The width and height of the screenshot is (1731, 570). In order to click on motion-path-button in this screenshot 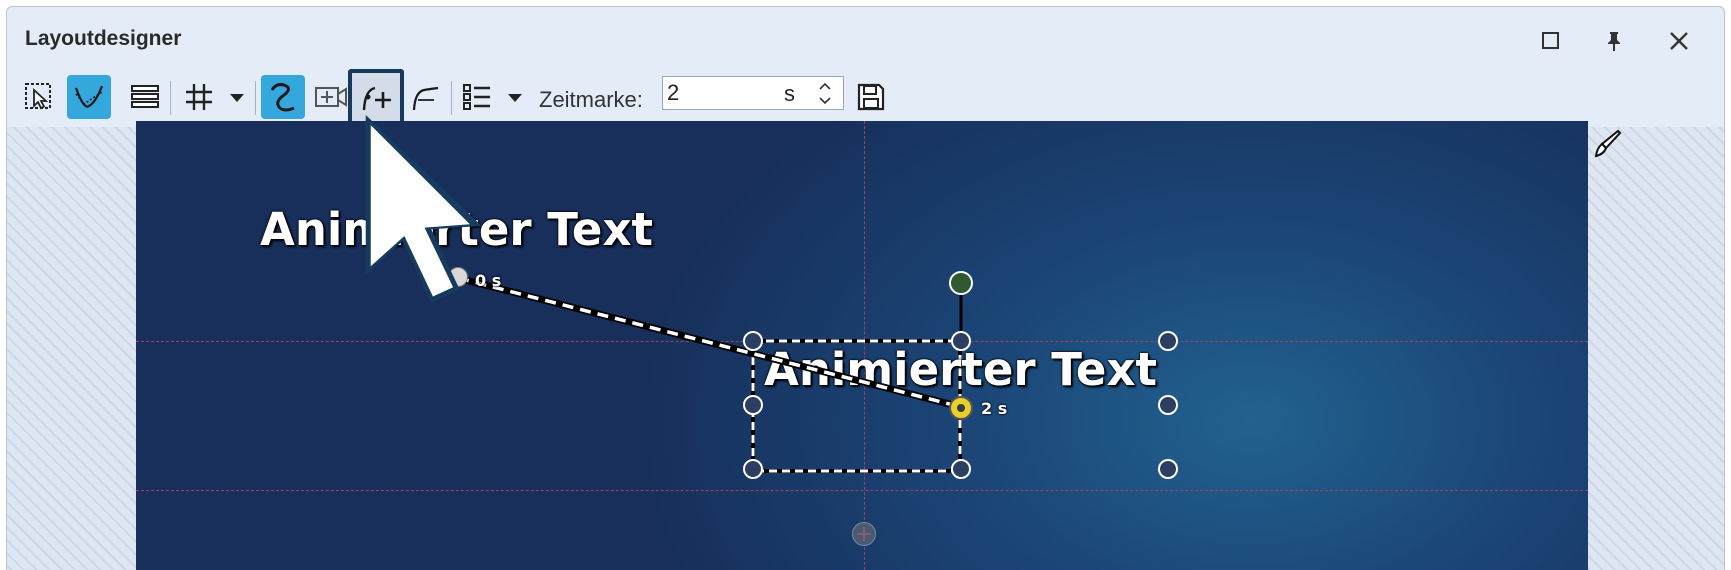, I will do `click(283, 97)`.